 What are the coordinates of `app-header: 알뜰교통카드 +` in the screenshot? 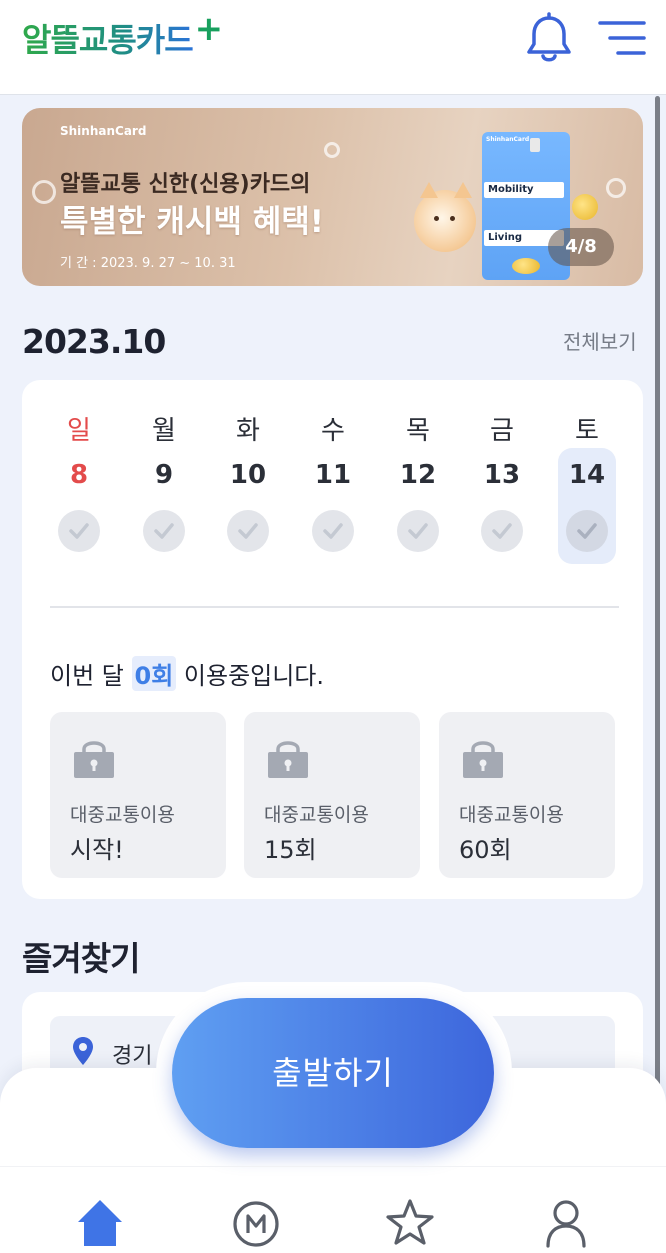 It's located at (333, 47).